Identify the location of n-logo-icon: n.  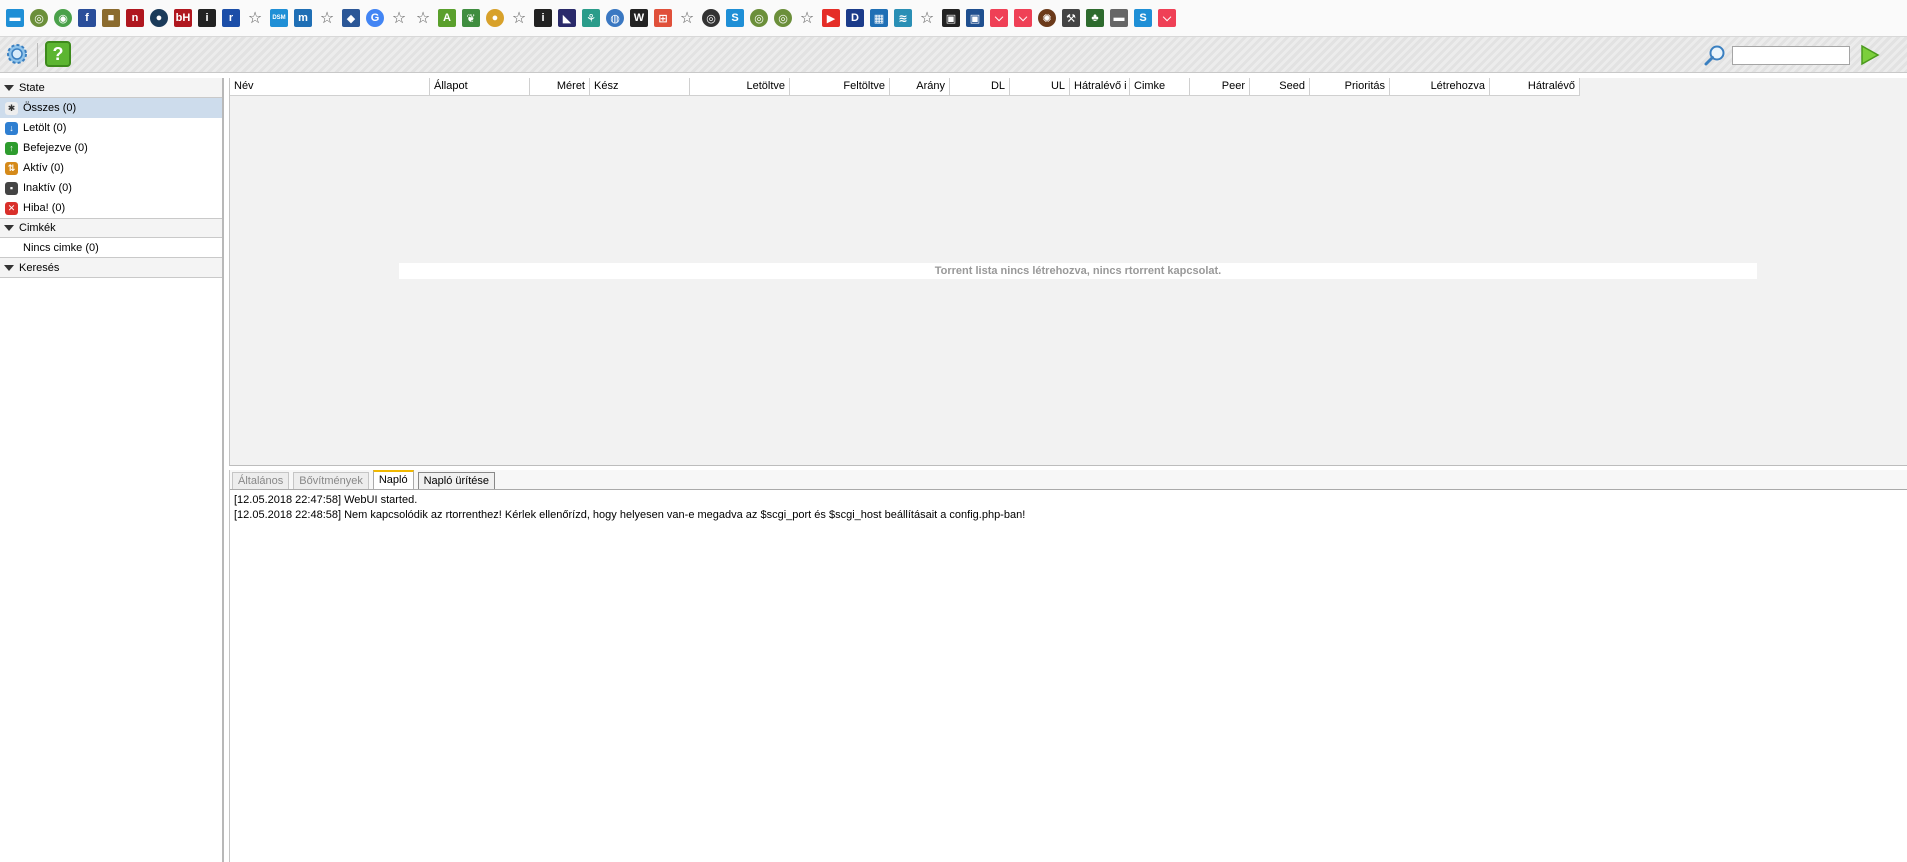
(135, 18).